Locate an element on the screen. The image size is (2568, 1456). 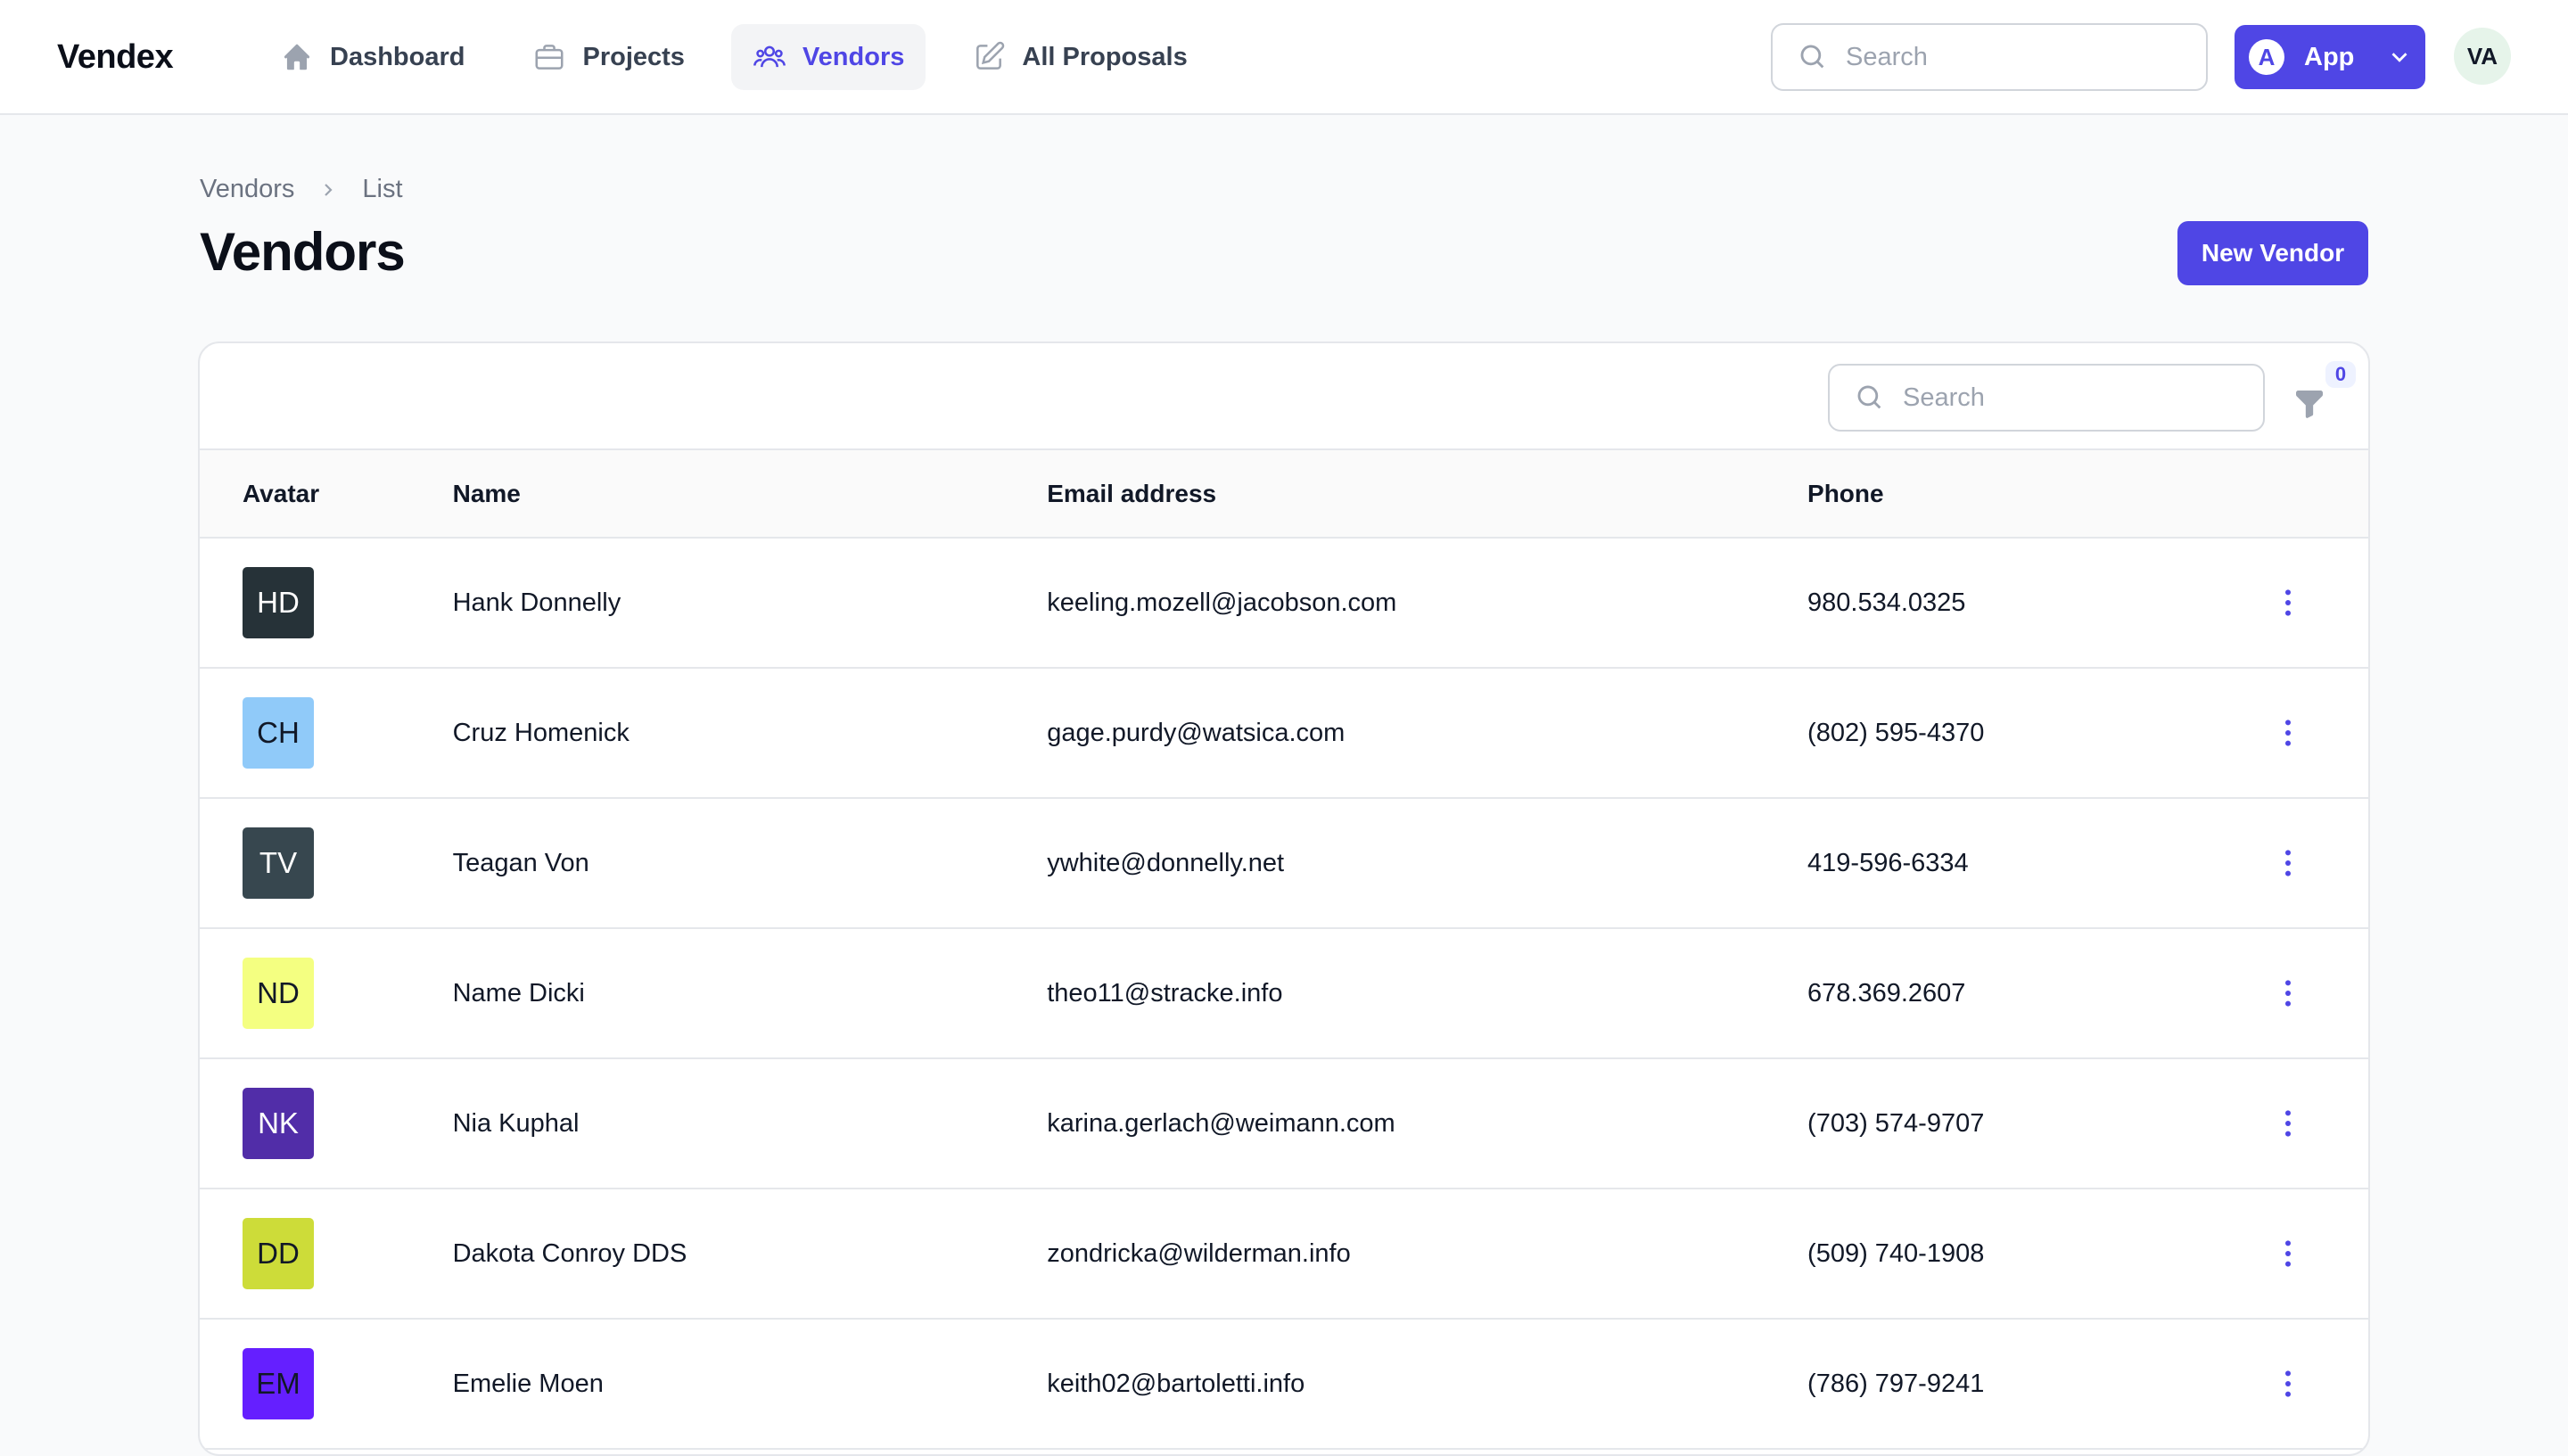
vendor-name: Teagan Von is located at coordinates (750, 863).